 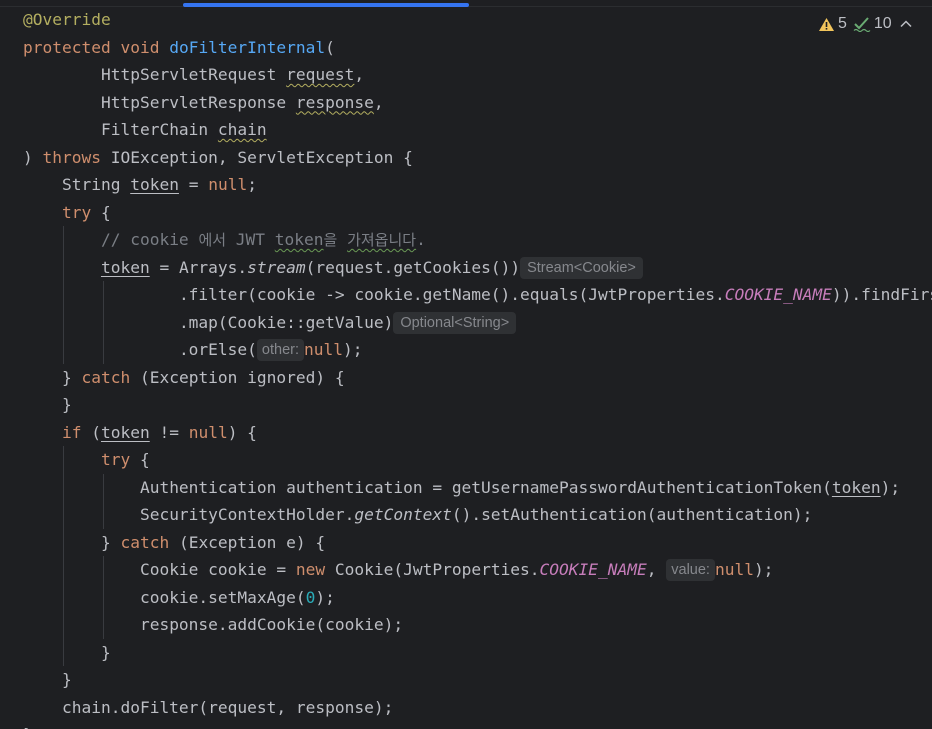 I want to click on code-token: catch, so click(x=145, y=542).